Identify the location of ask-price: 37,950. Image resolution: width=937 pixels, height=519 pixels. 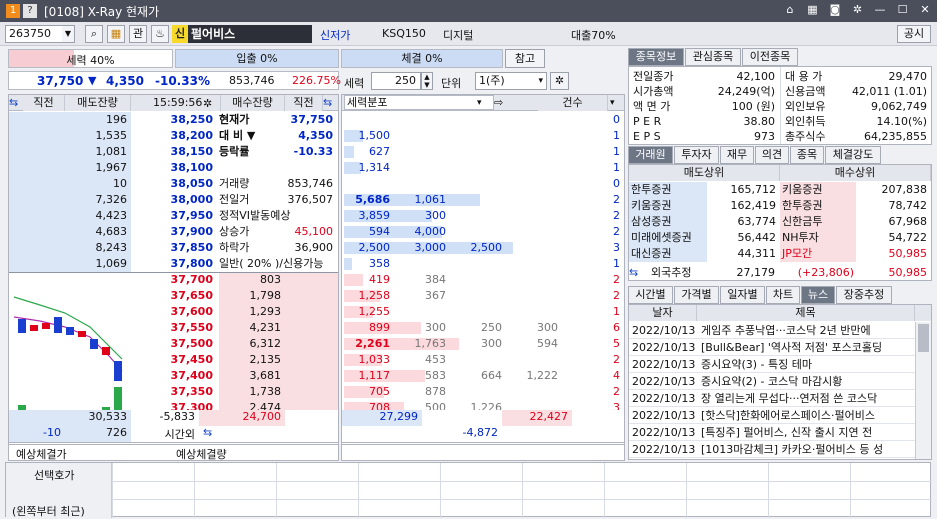
(174, 216).